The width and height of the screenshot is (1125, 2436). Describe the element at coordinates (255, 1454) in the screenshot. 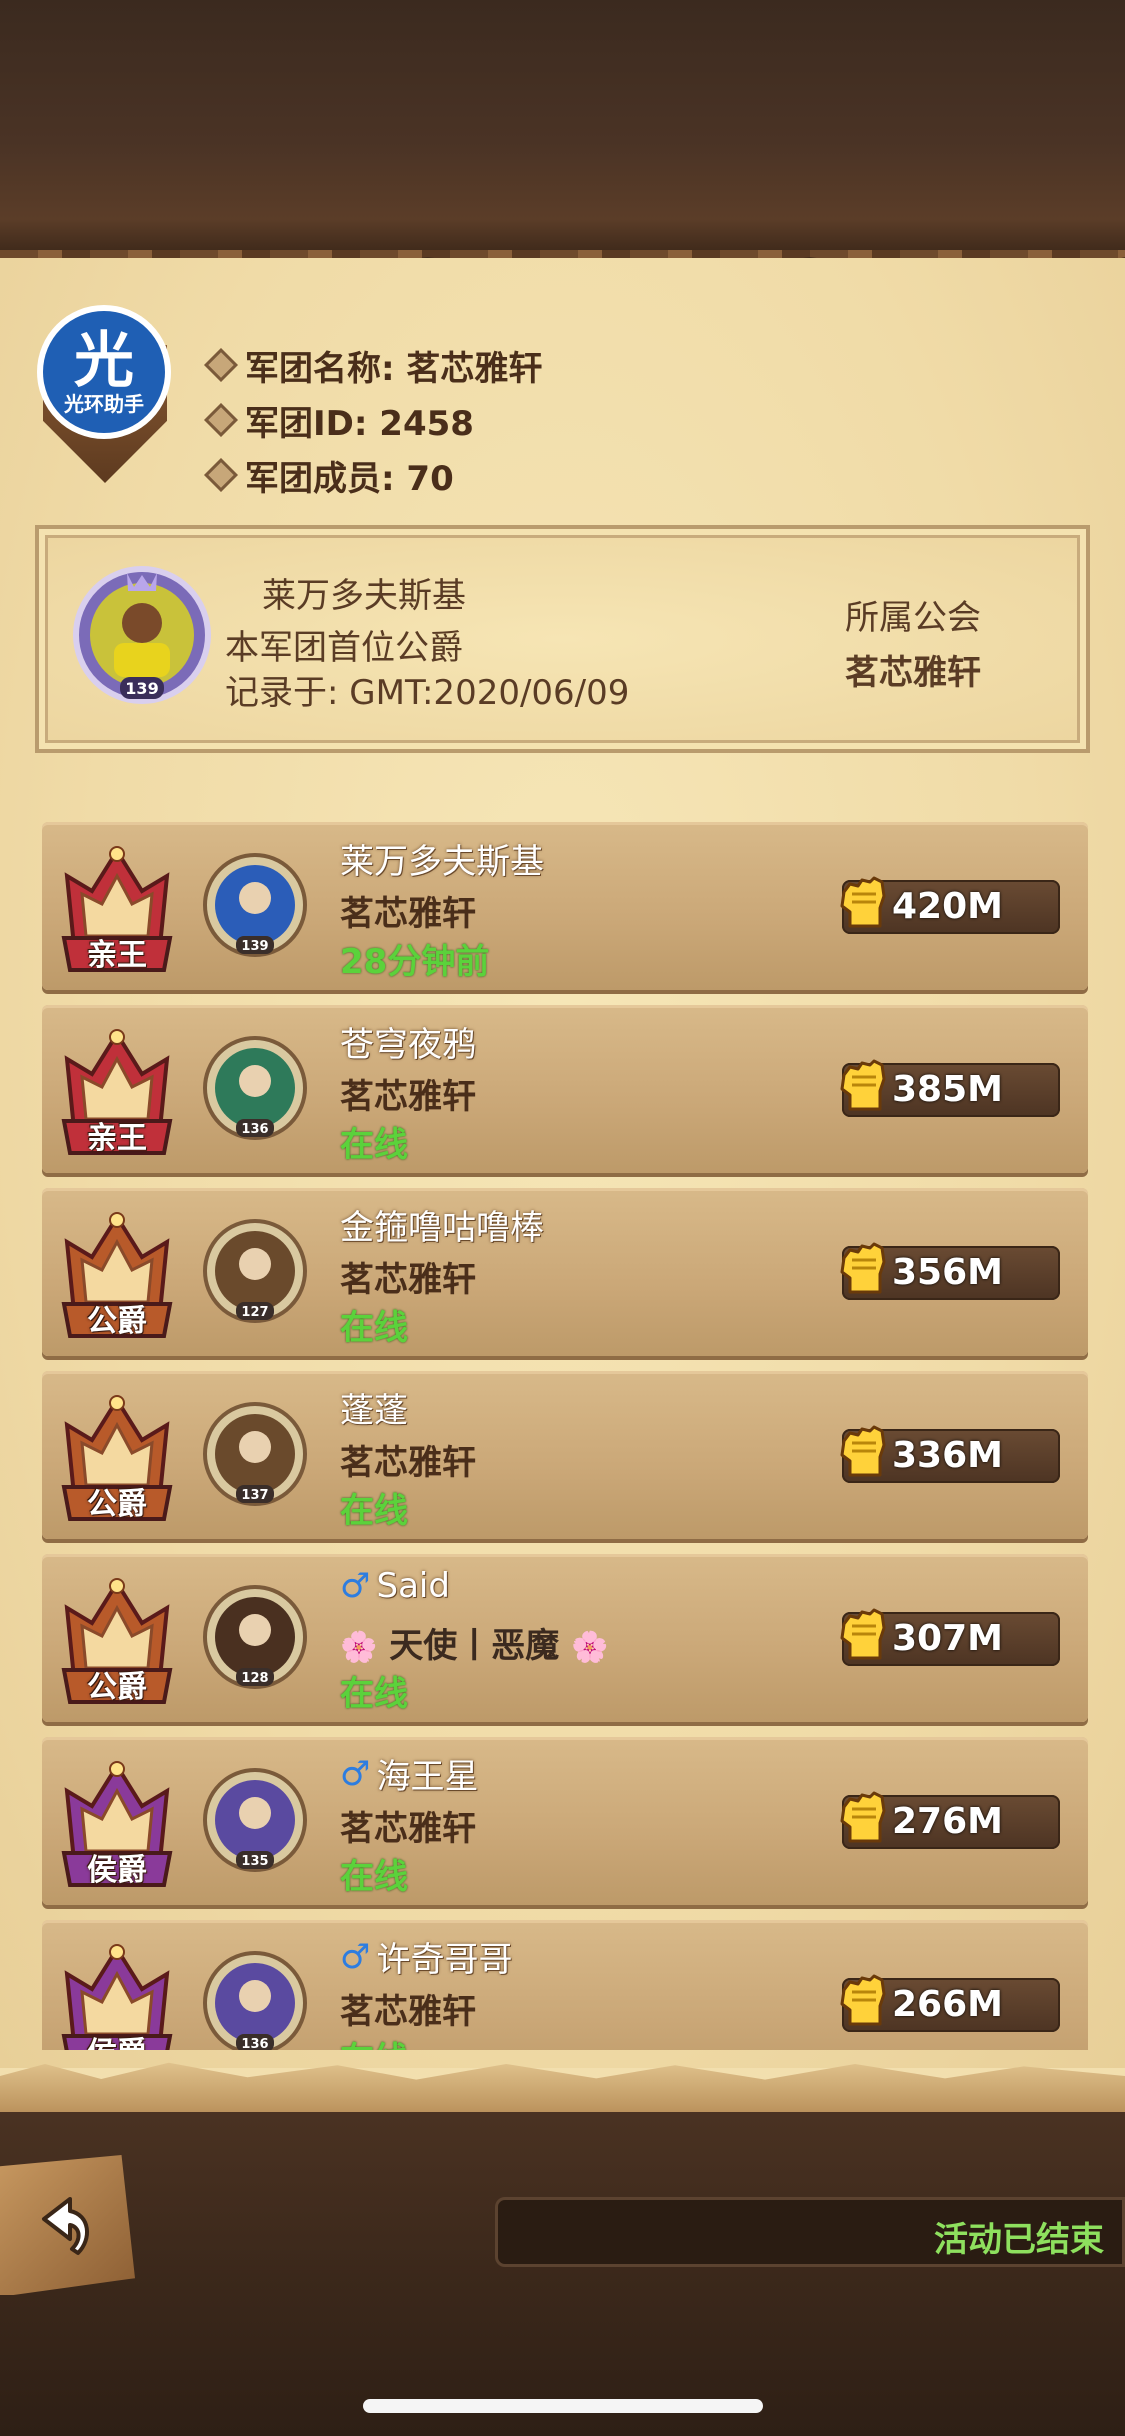

I see `player-avatar: 137` at that location.